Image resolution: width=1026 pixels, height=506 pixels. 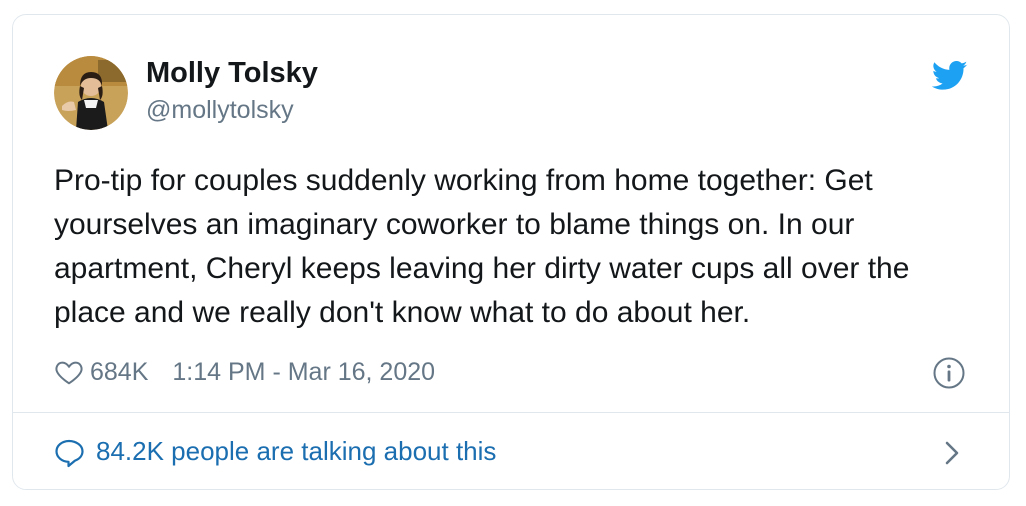 What do you see at coordinates (232, 73) in the screenshot?
I see `author-name: Molly Tolsky` at bounding box center [232, 73].